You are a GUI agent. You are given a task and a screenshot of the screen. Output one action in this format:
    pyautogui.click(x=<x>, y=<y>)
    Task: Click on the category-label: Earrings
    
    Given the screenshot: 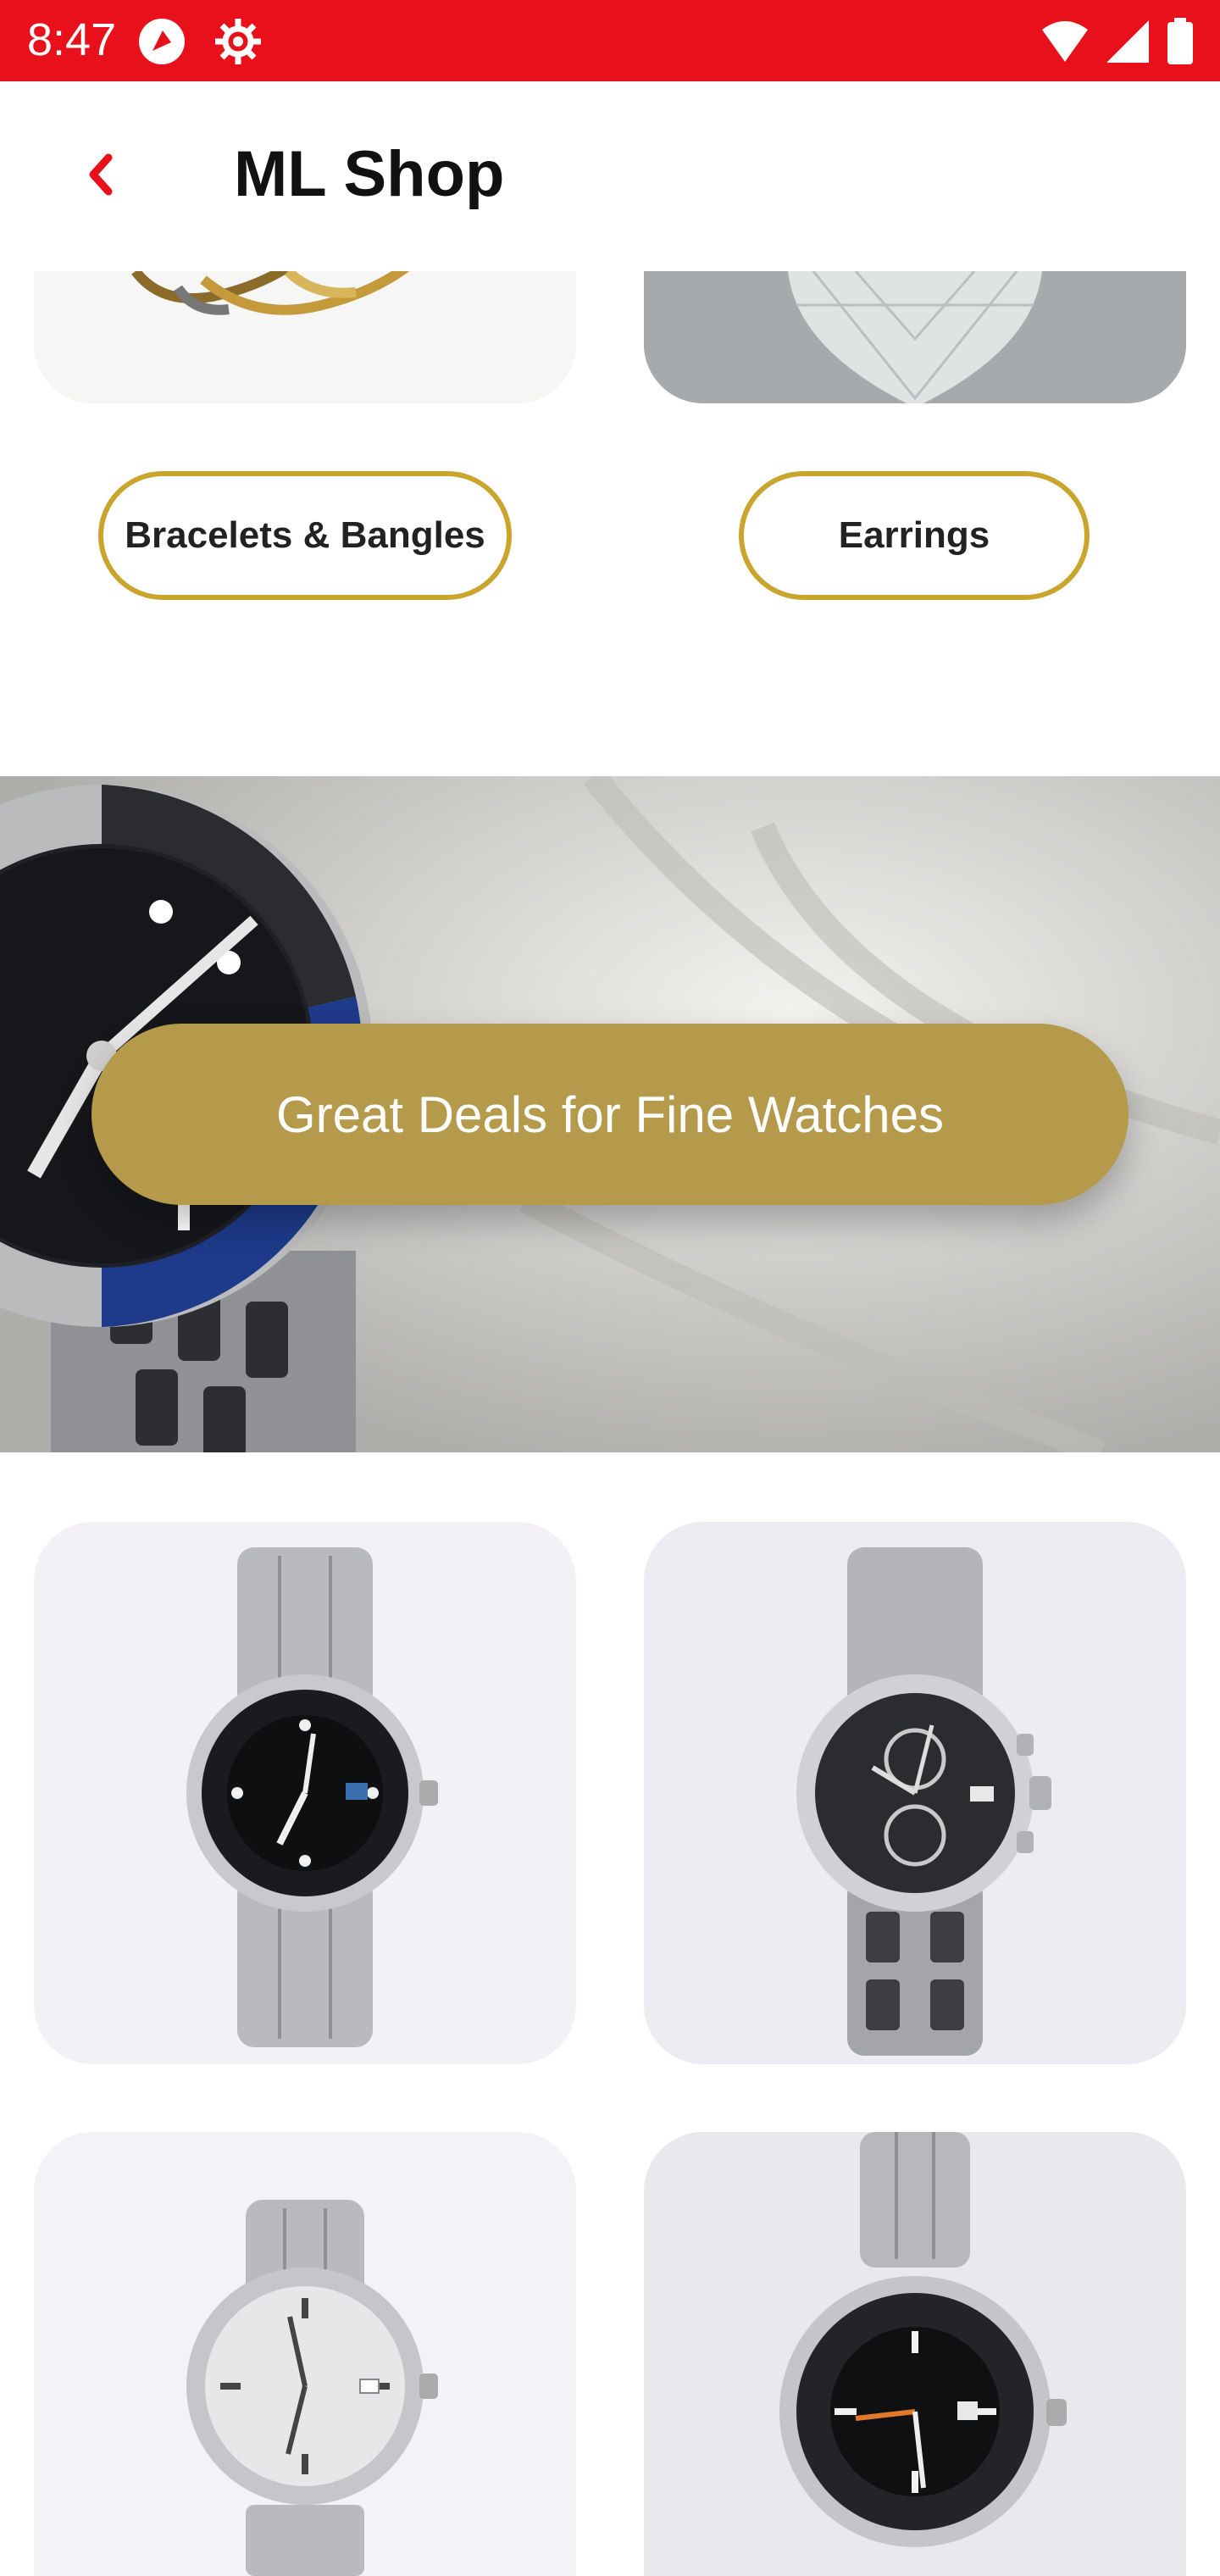 What is the action you would take?
    pyautogui.click(x=914, y=535)
    